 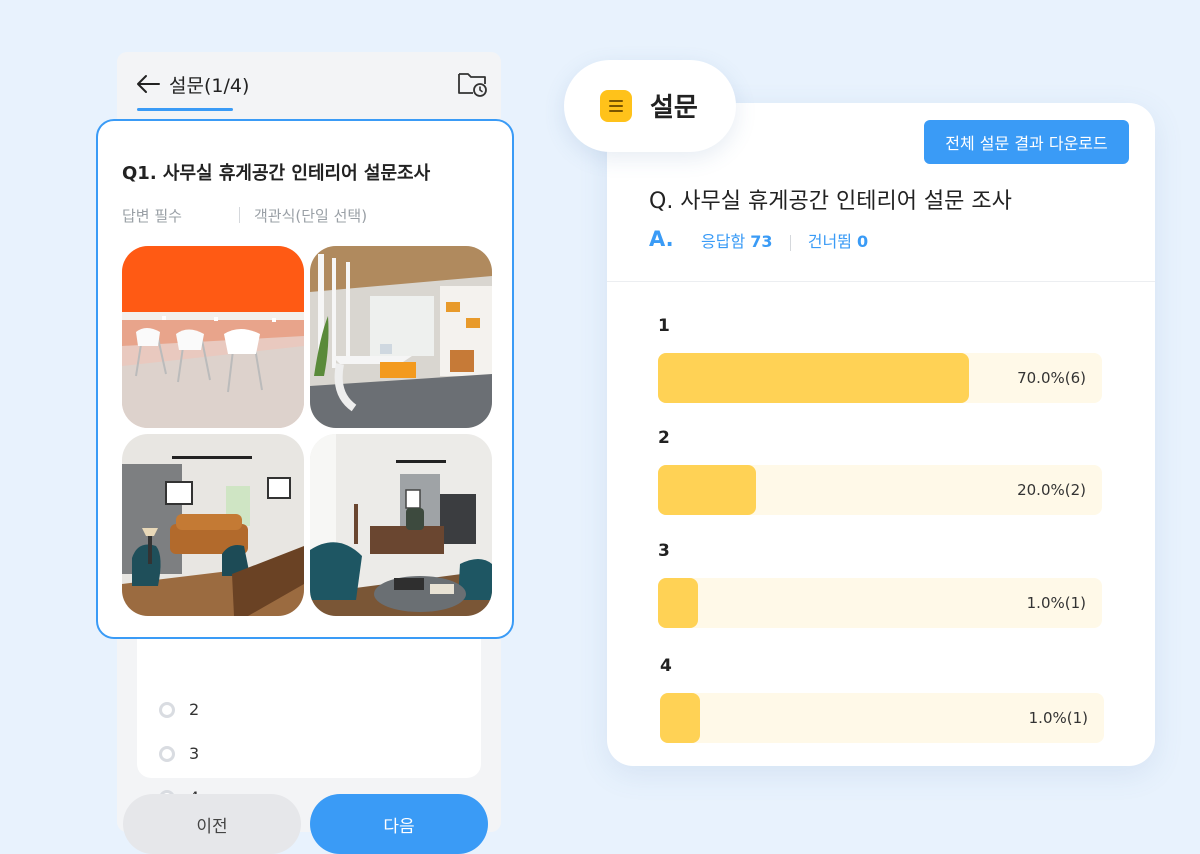 What do you see at coordinates (790, 242) in the screenshot?
I see `stats-divider` at bounding box center [790, 242].